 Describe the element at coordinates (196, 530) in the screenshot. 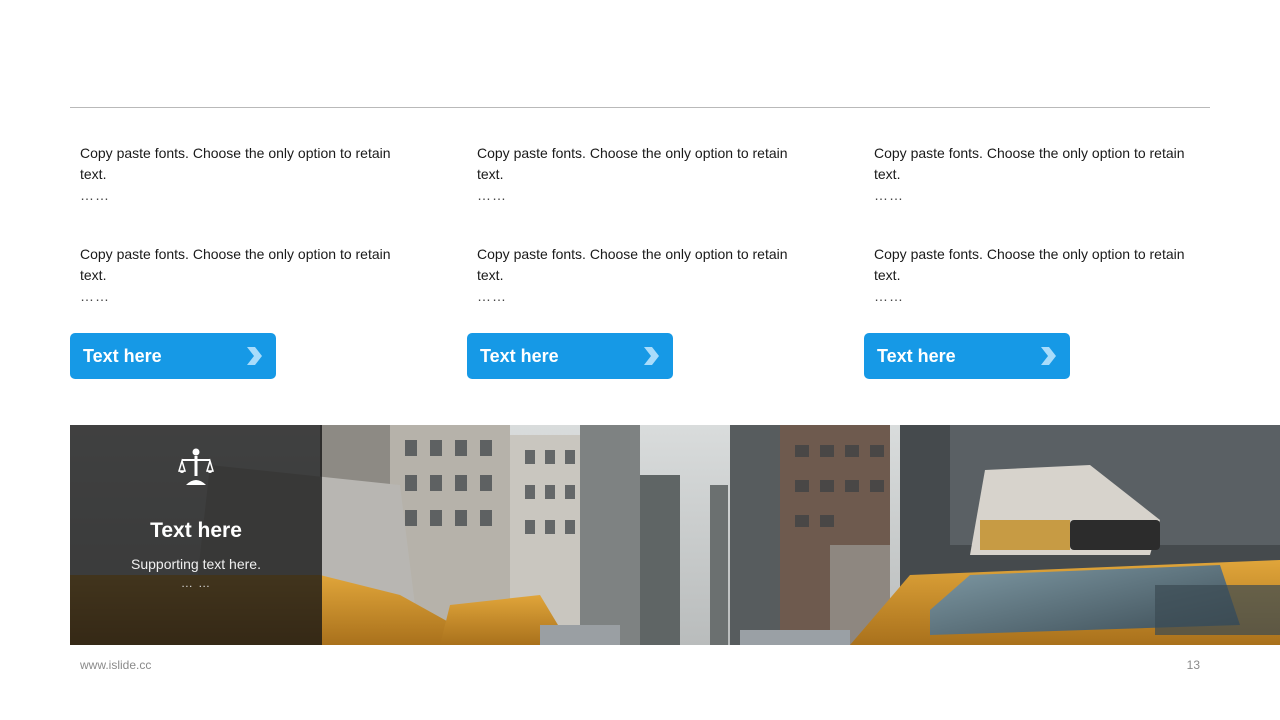

I see `banner-title: Text here` at that location.